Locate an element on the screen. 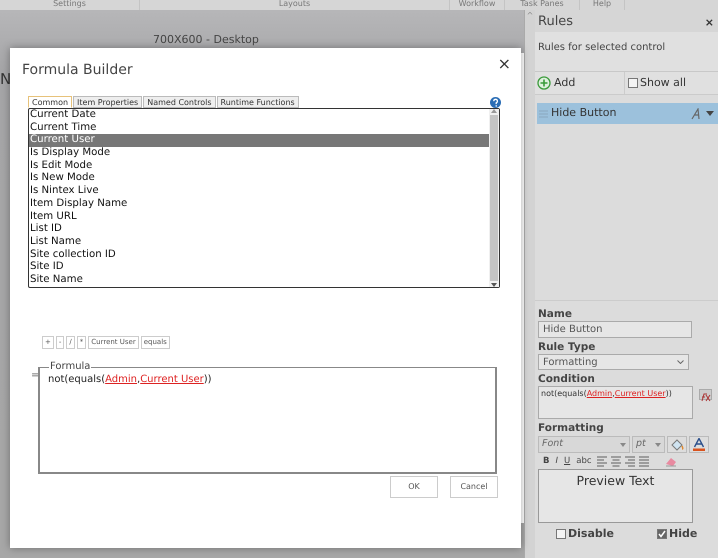 The image size is (718, 558). scroll-down-icon is located at coordinates (494, 285).